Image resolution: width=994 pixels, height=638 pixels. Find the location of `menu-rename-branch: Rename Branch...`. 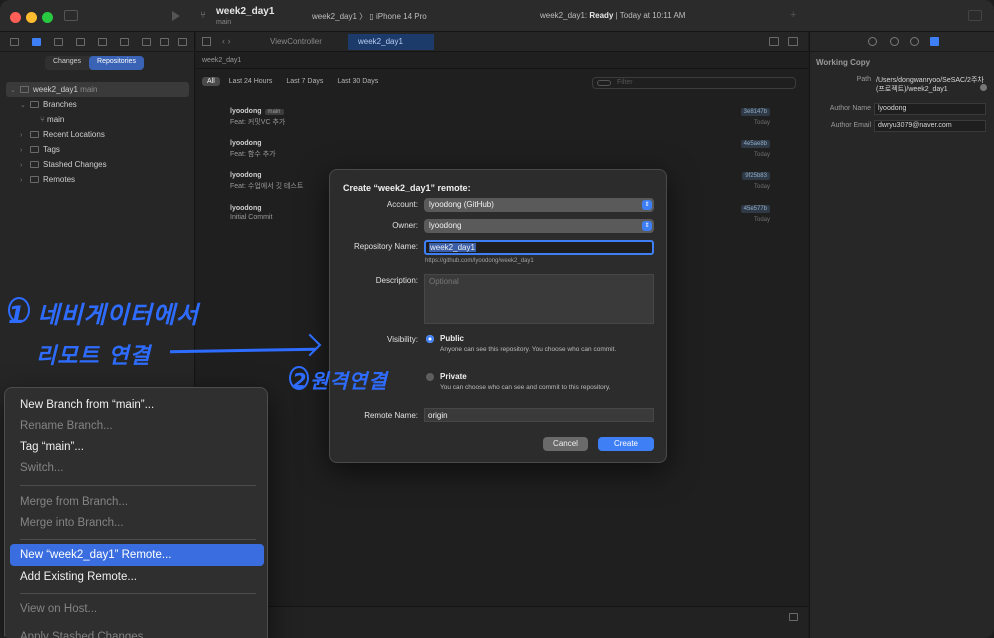

menu-rename-branch: Rename Branch... is located at coordinates (137, 426).